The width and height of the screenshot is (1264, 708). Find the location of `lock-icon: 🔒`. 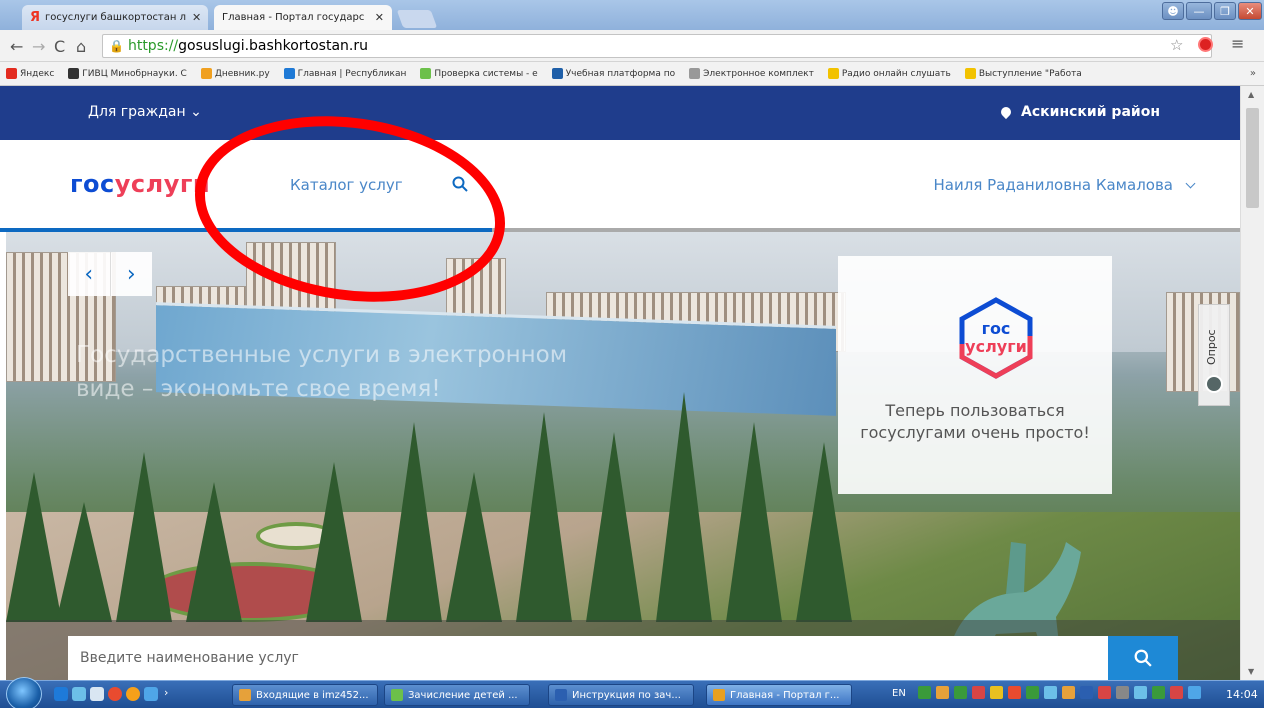

lock-icon: 🔒 is located at coordinates (116, 46).